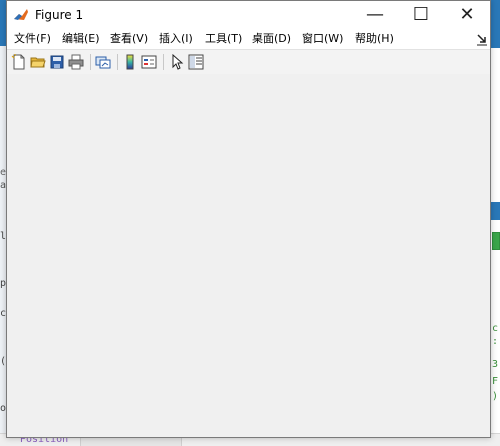 The width and height of the screenshot is (500, 446). I want to click on minimize-button: —, so click(375, 15).